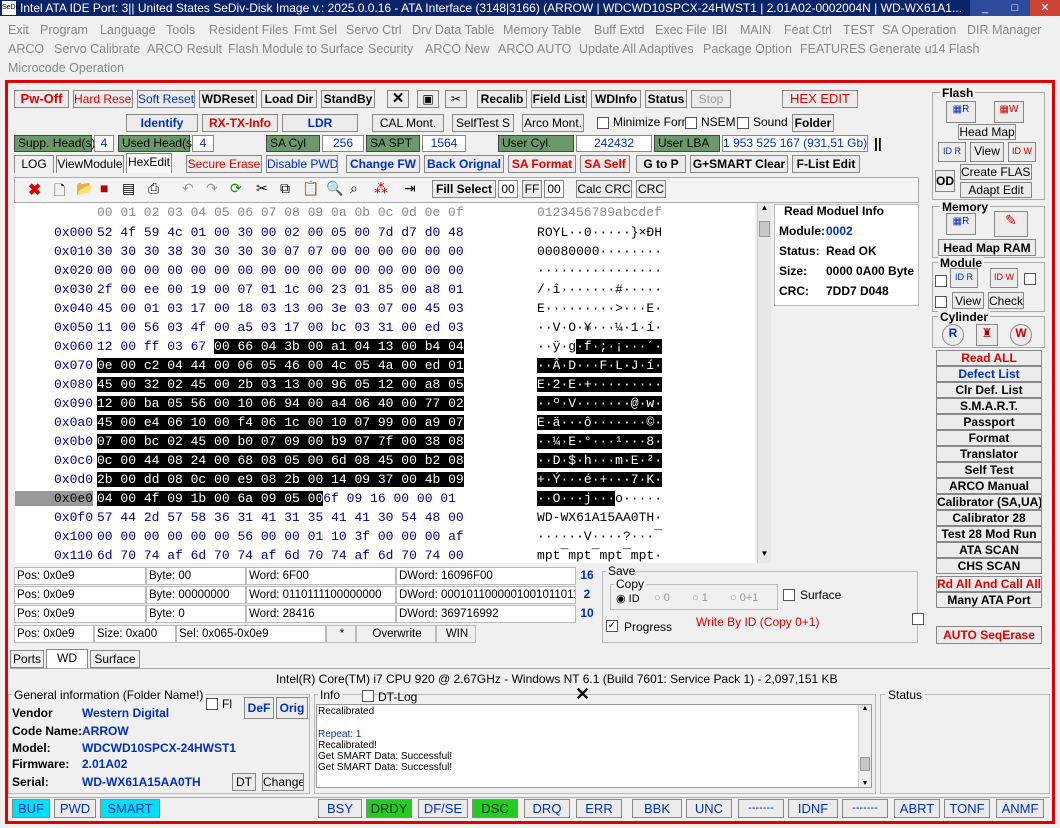 The height and width of the screenshot is (828, 1060). What do you see at coordinates (330, 695) in the screenshot?
I see `info-tab: Info` at bounding box center [330, 695].